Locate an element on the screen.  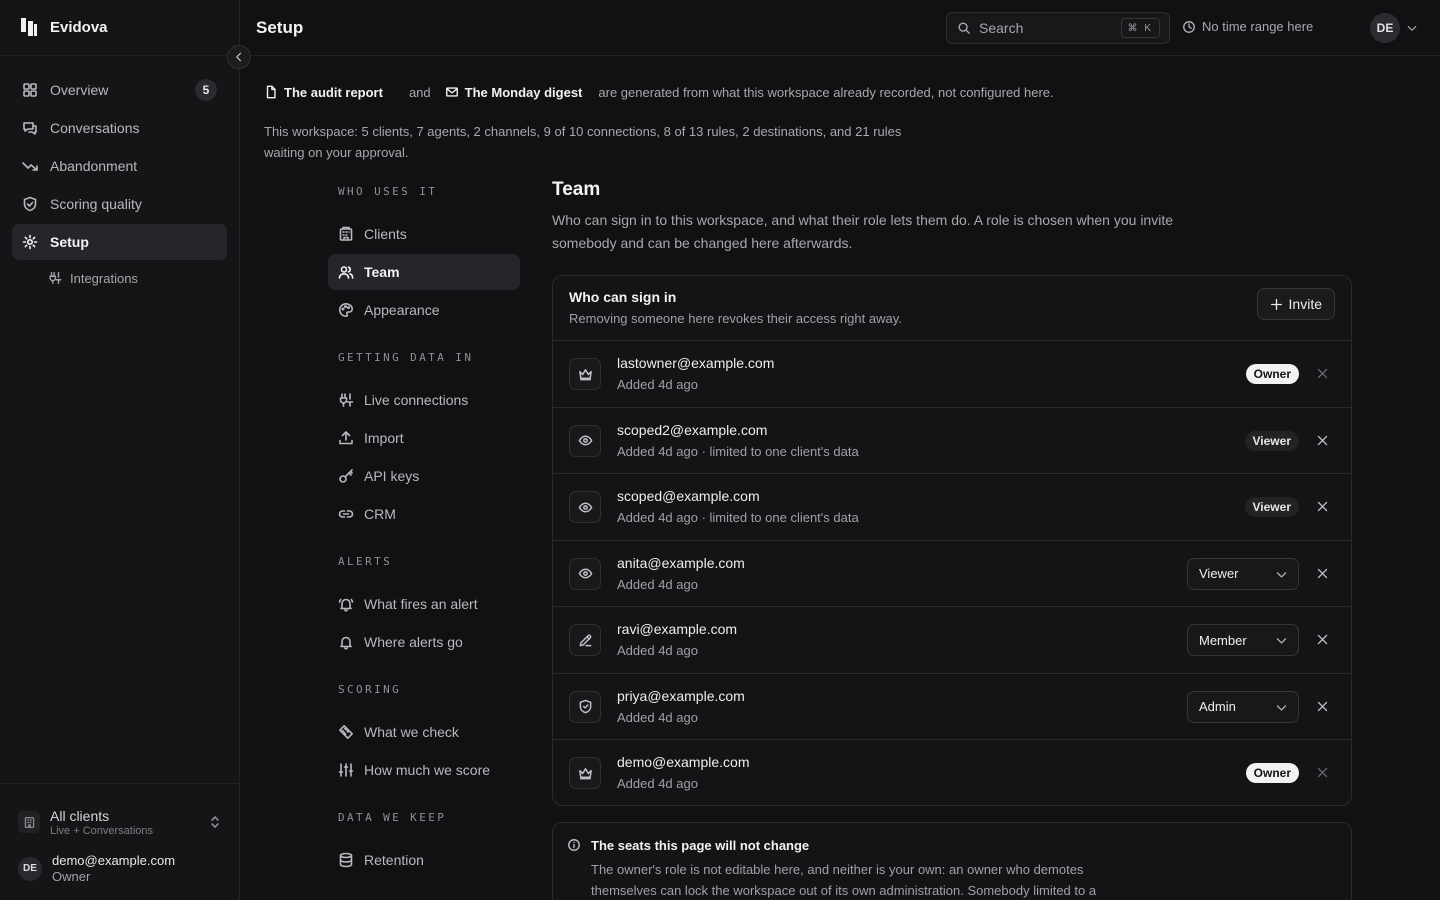
subnav-item-what-fires-an-alert: What fires an alert is located at coordinates (424, 604).